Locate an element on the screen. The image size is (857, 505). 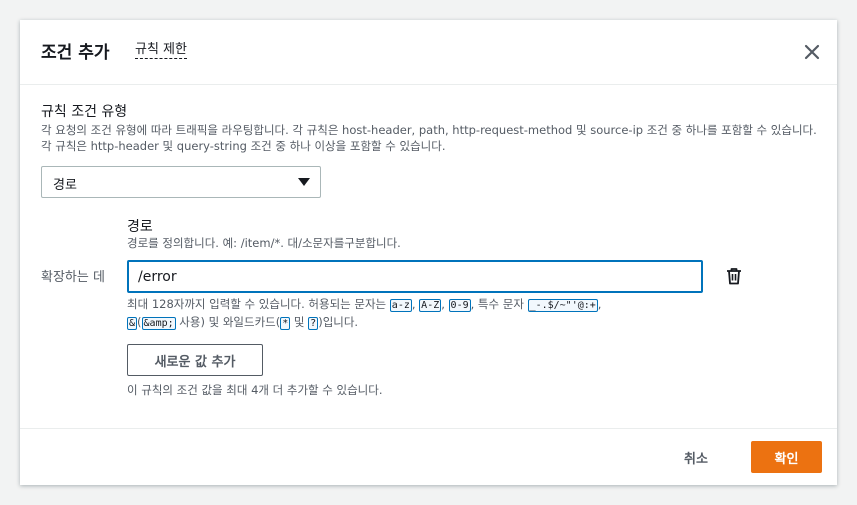
condition-type-selected: 경로 is located at coordinates (65, 185).